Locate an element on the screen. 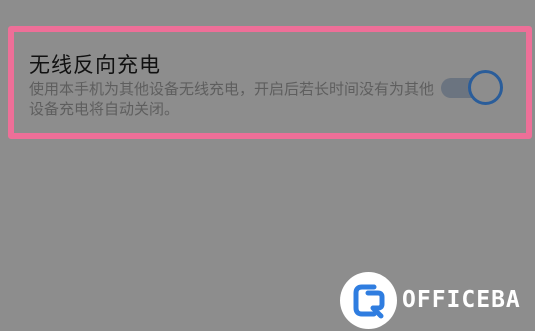  watermark-text: OFFICEBA is located at coordinates (461, 300).